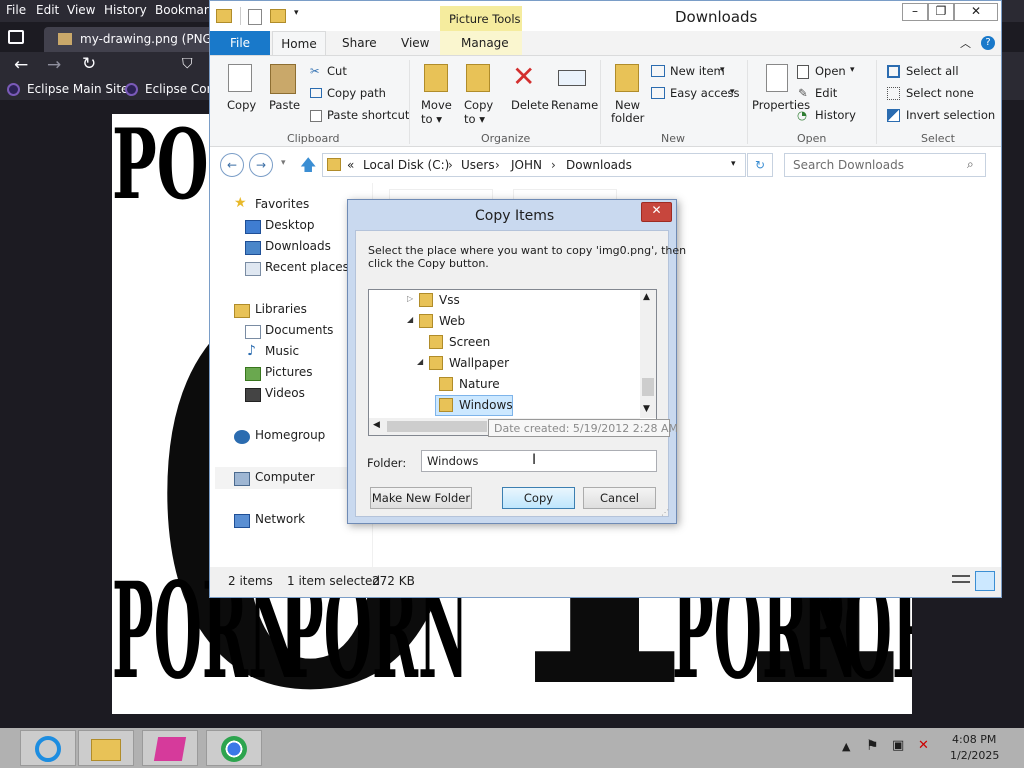  What do you see at coordinates (526, 165) in the screenshot?
I see `crumb-john: JOHN` at bounding box center [526, 165].